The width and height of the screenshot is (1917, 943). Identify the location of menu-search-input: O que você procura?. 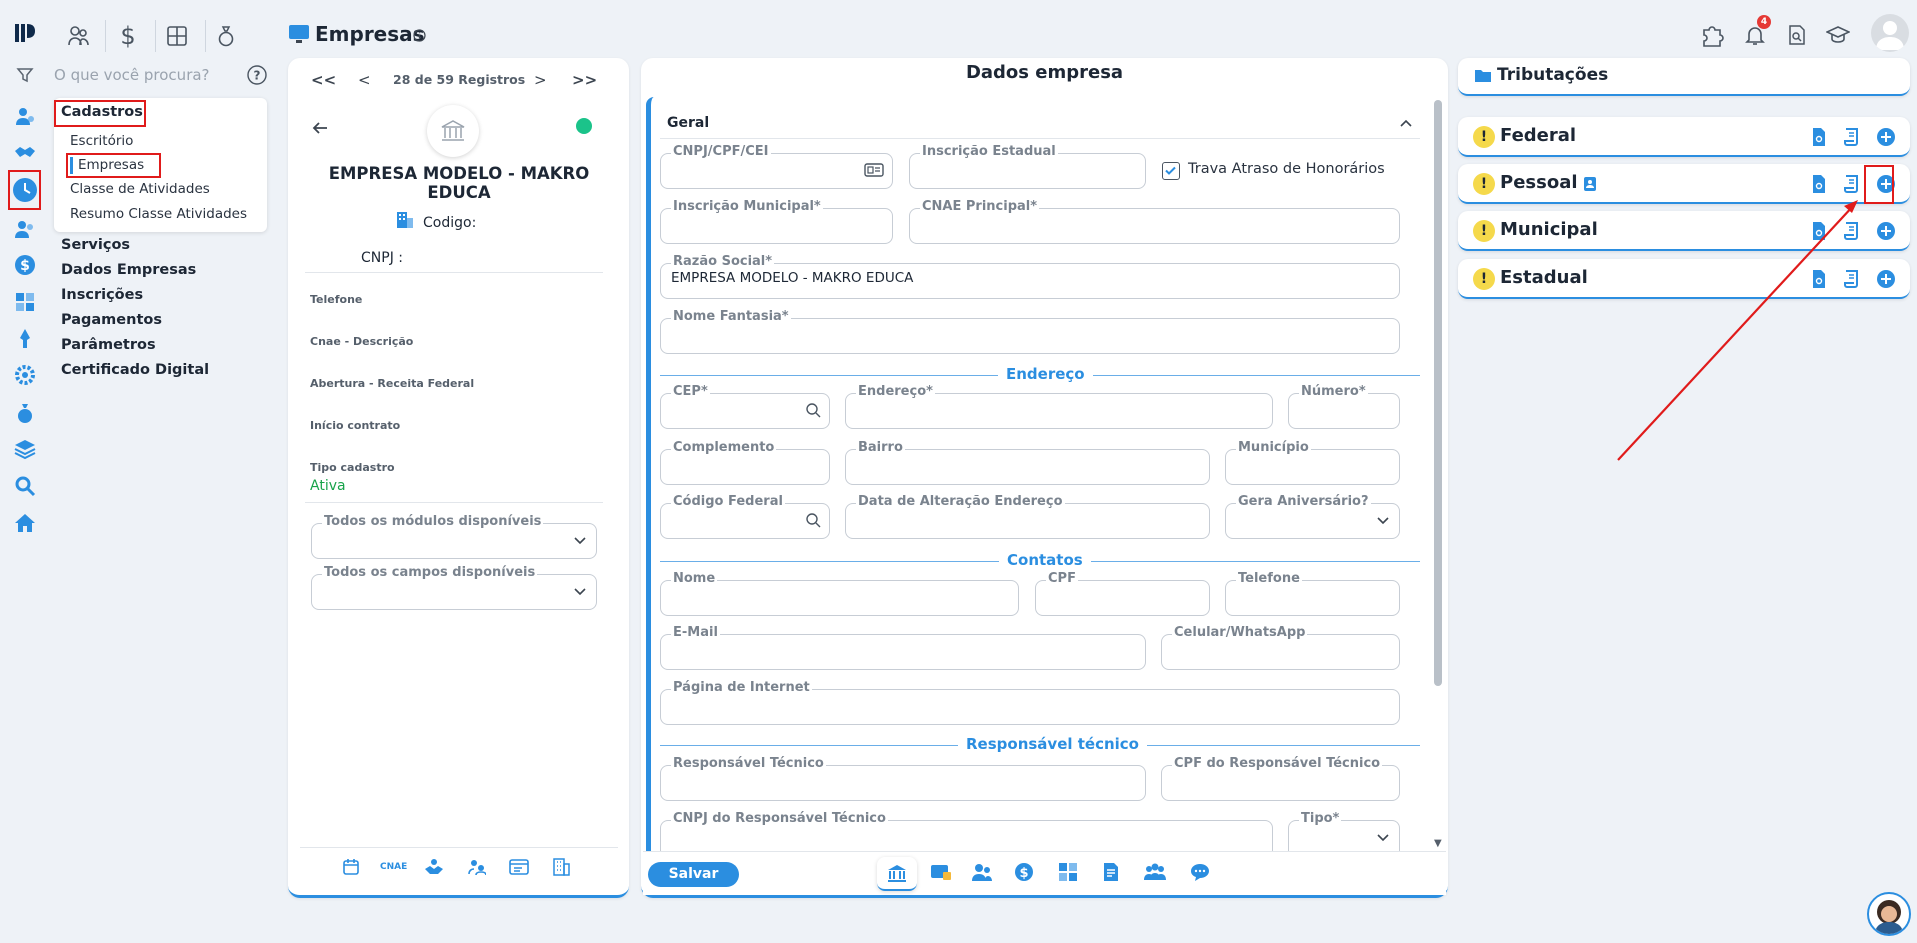
(132, 75).